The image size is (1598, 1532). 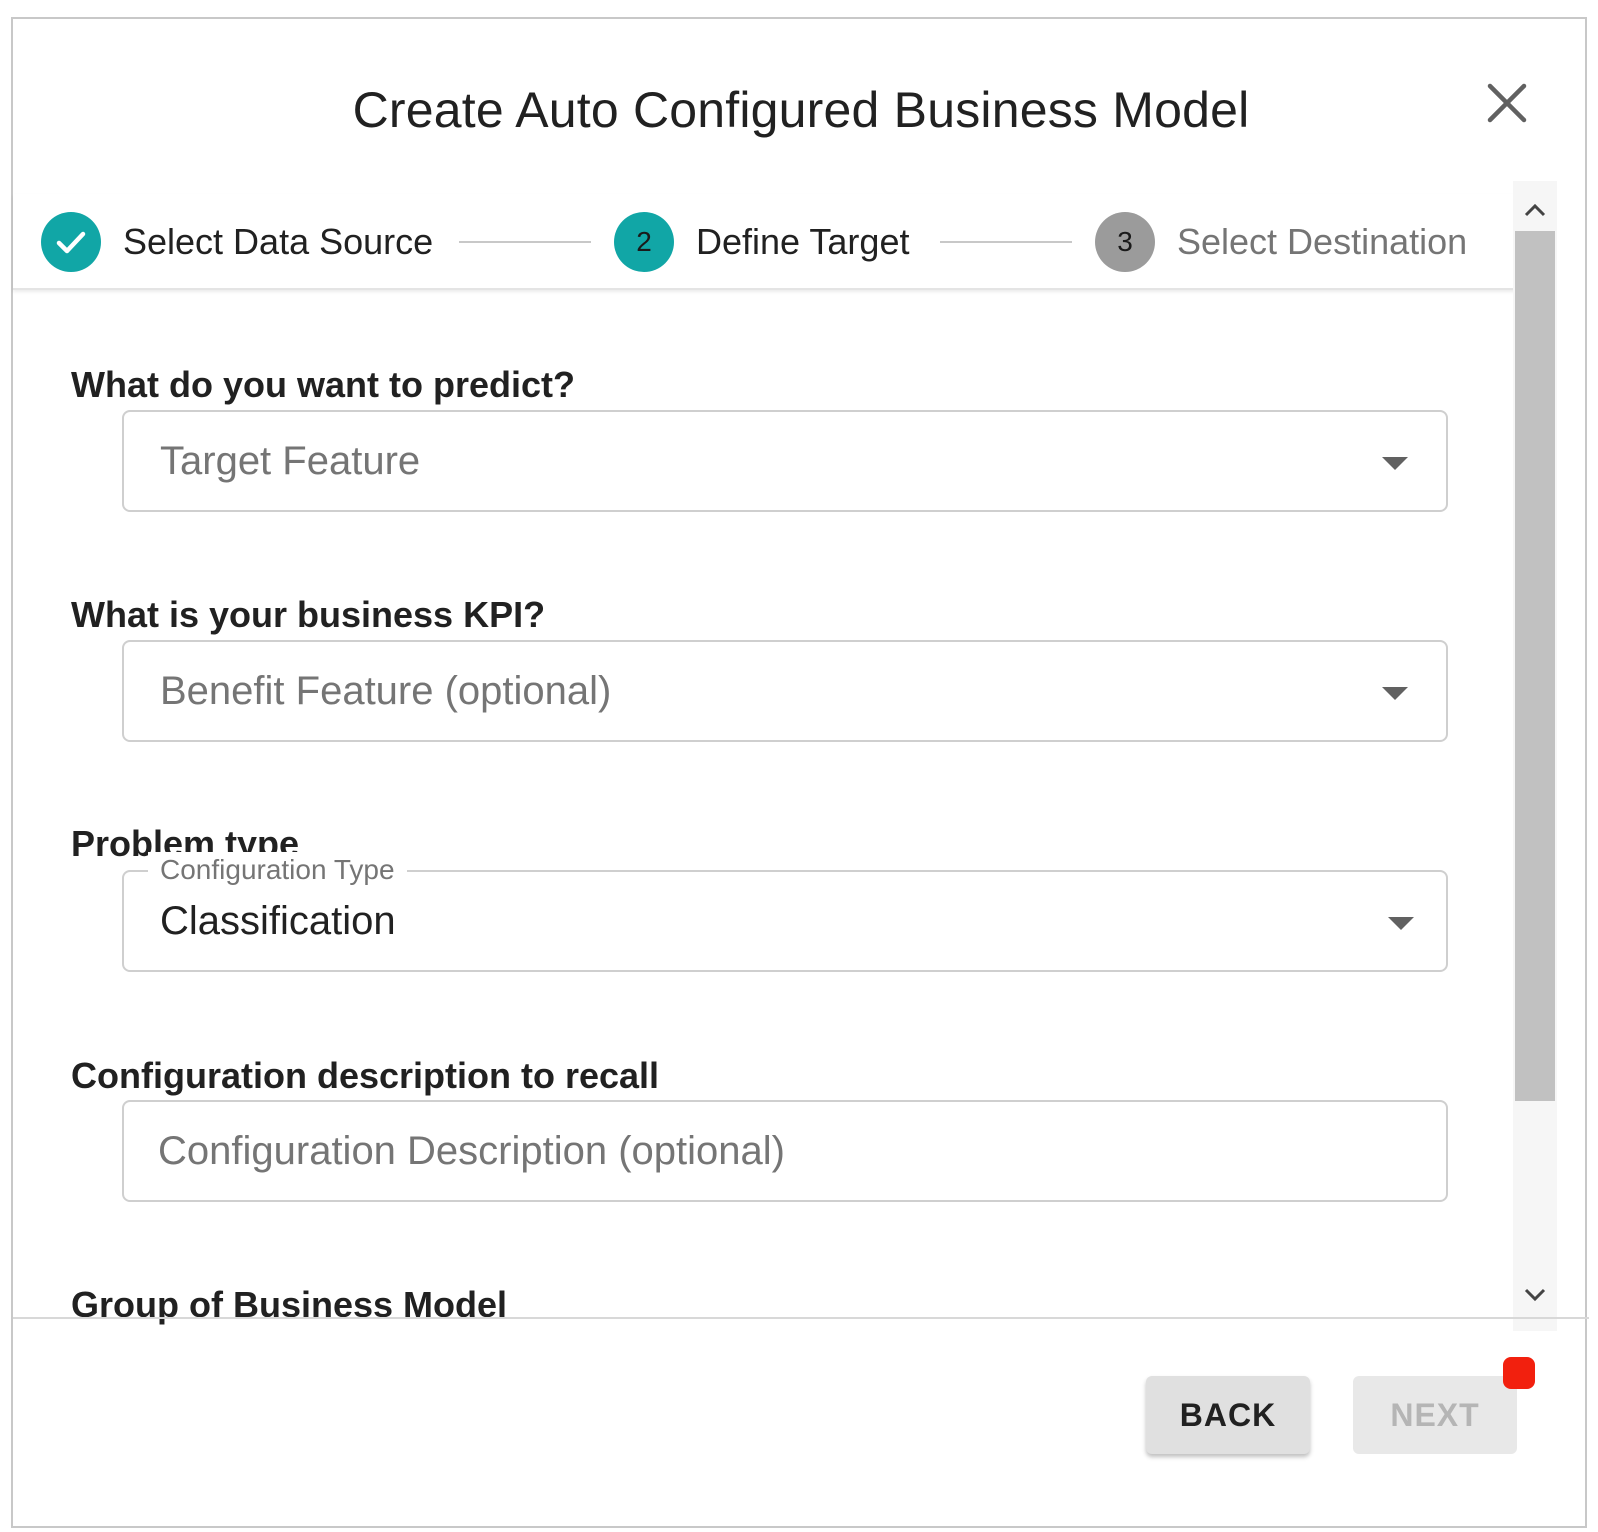 What do you see at coordinates (1322, 241) in the screenshot?
I see `step-label: Select Destination` at bounding box center [1322, 241].